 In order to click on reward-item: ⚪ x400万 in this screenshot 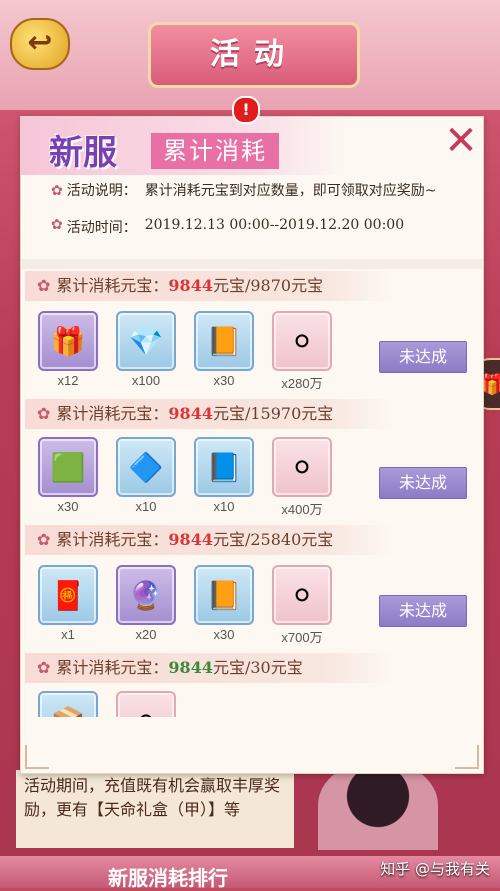, I will do `click(302, 477)`.